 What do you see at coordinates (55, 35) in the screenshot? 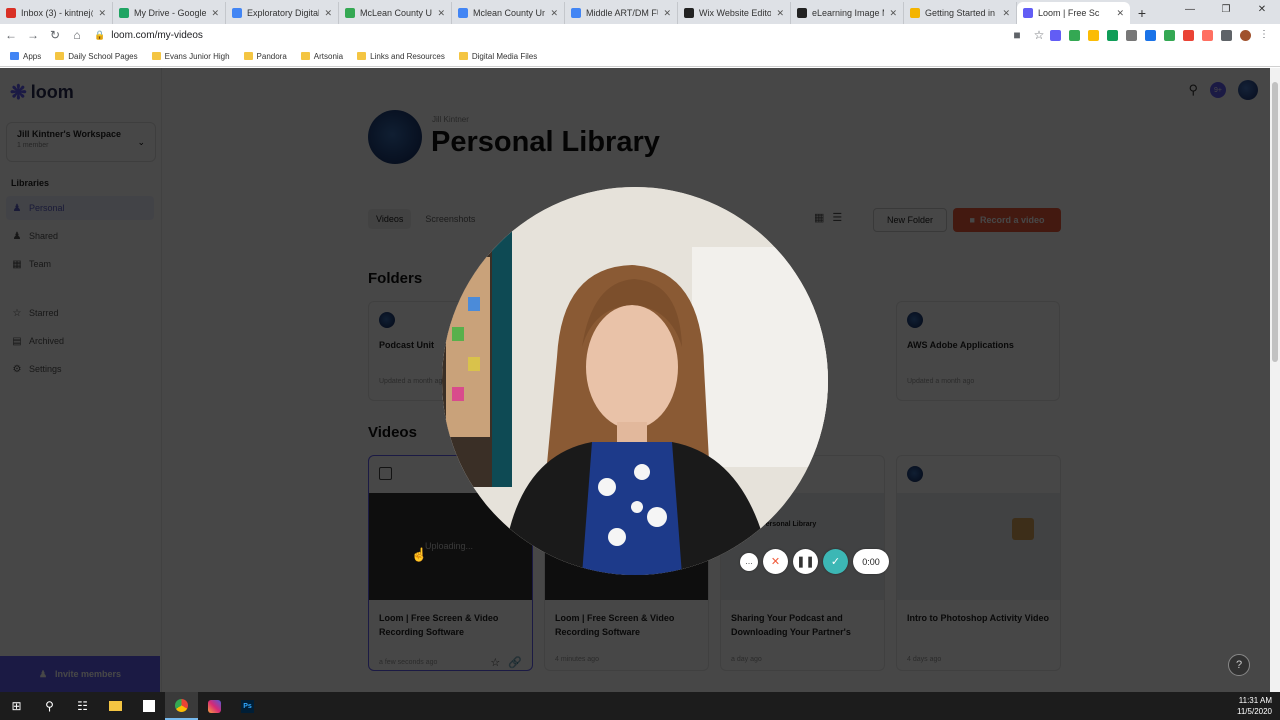
I see `reload-icon: ↻` at bounding box center [55, 35].